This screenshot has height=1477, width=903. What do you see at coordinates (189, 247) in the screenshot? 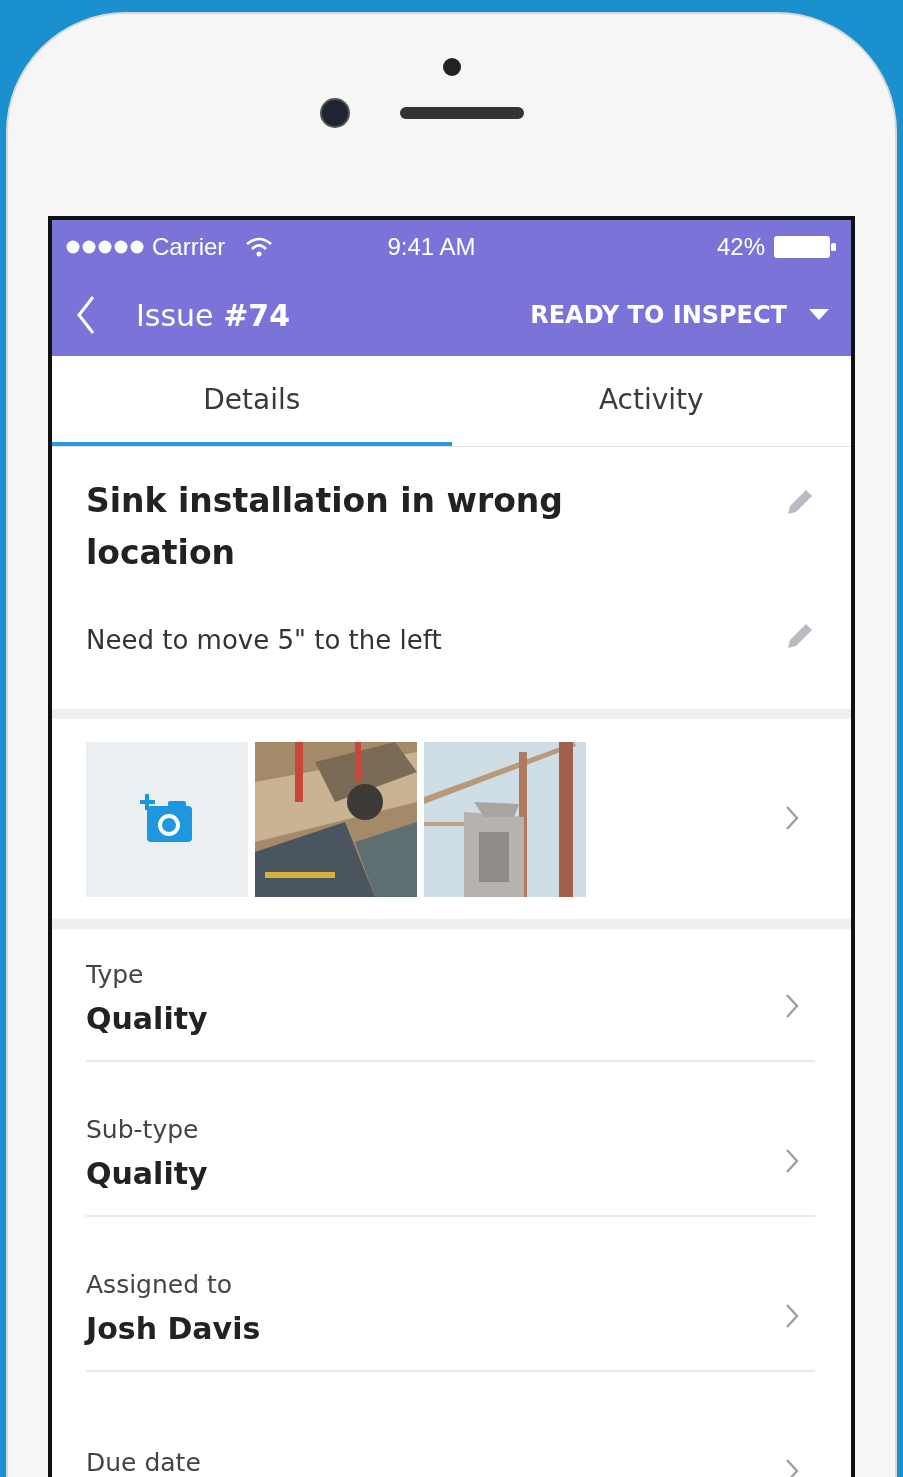
I see `carrier-name: Carrier` at bounding box center [189, 247].